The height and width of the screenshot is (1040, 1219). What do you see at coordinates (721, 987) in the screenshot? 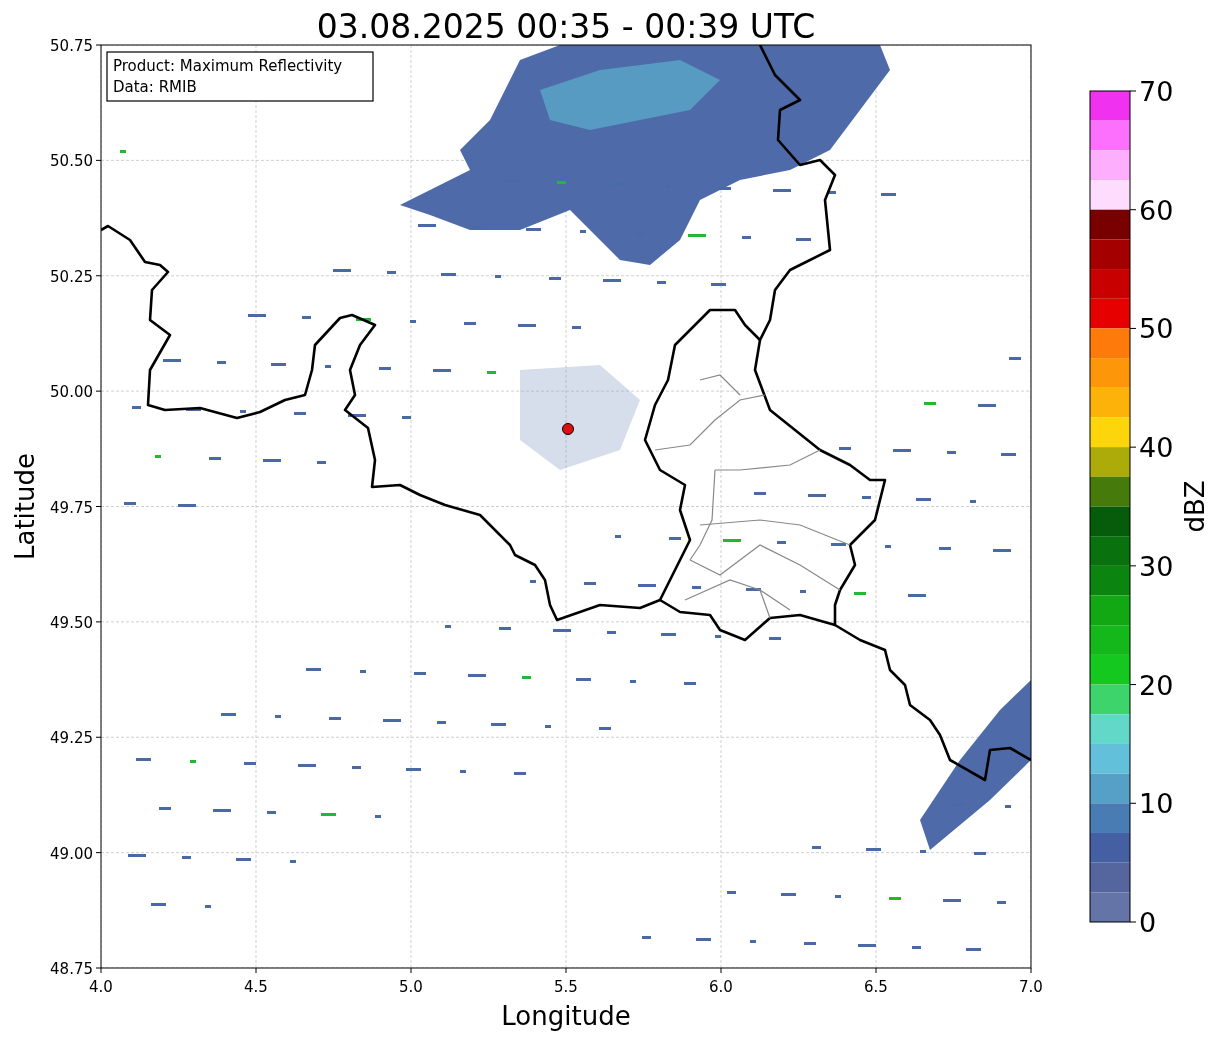
I see `x-tick-label: 6.0` at bounding box center [721, 987].